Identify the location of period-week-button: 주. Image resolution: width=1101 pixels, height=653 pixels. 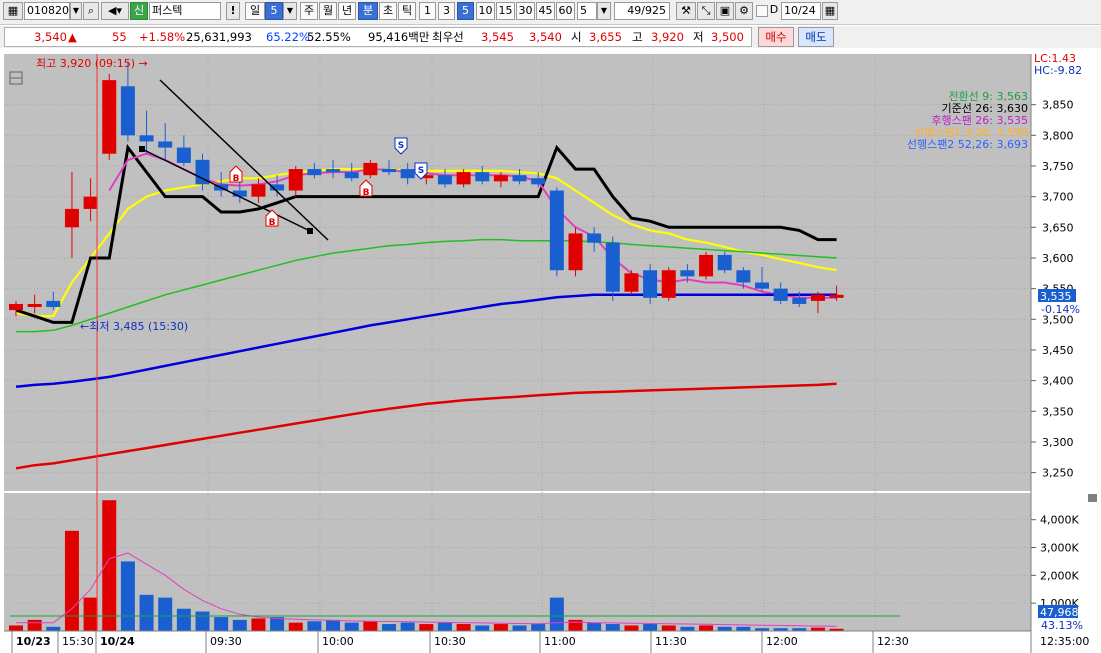
(309, 11).